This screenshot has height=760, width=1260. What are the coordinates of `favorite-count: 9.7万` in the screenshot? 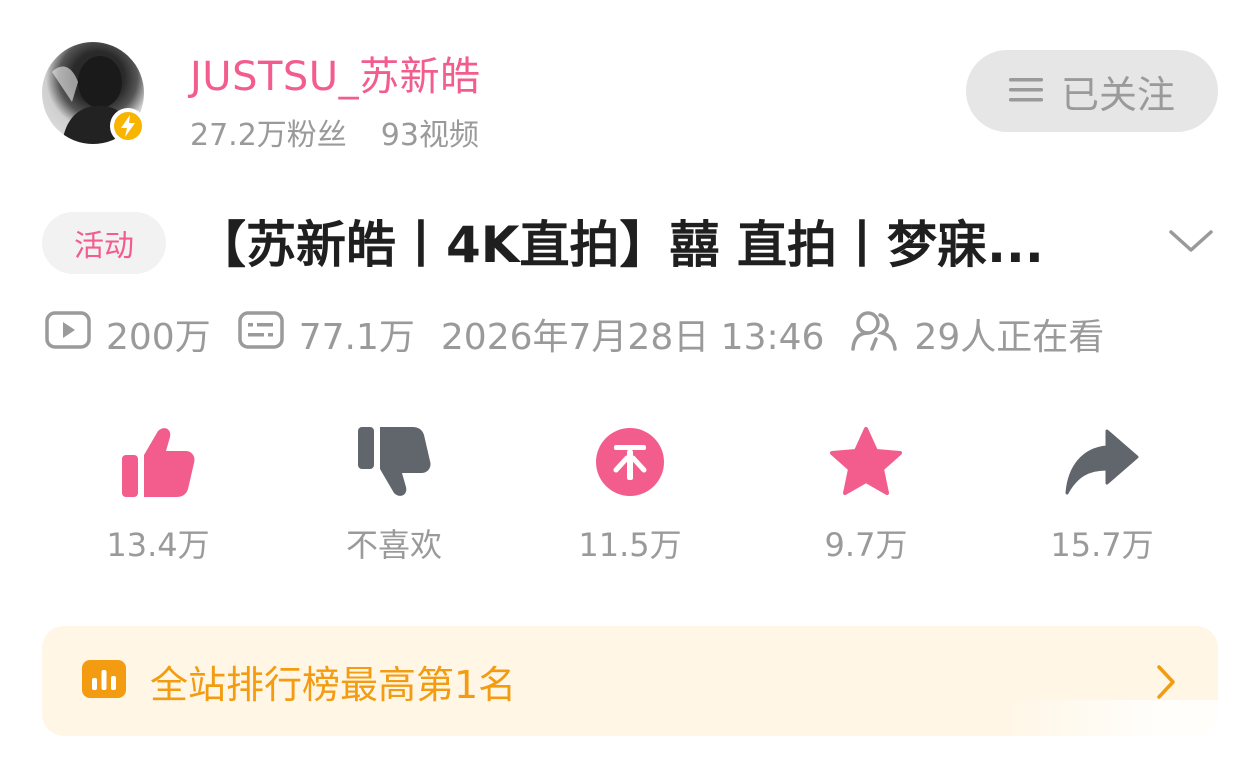 It's located at (866, 545).